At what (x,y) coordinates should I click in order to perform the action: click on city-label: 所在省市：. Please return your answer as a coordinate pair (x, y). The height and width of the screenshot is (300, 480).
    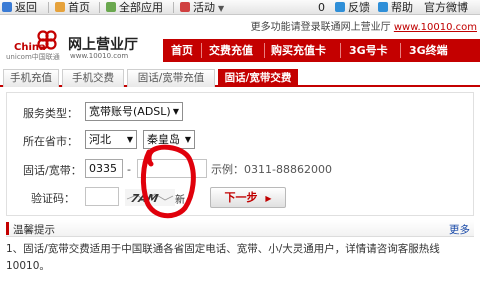
    Looking at the image, I should click on (50, 141).